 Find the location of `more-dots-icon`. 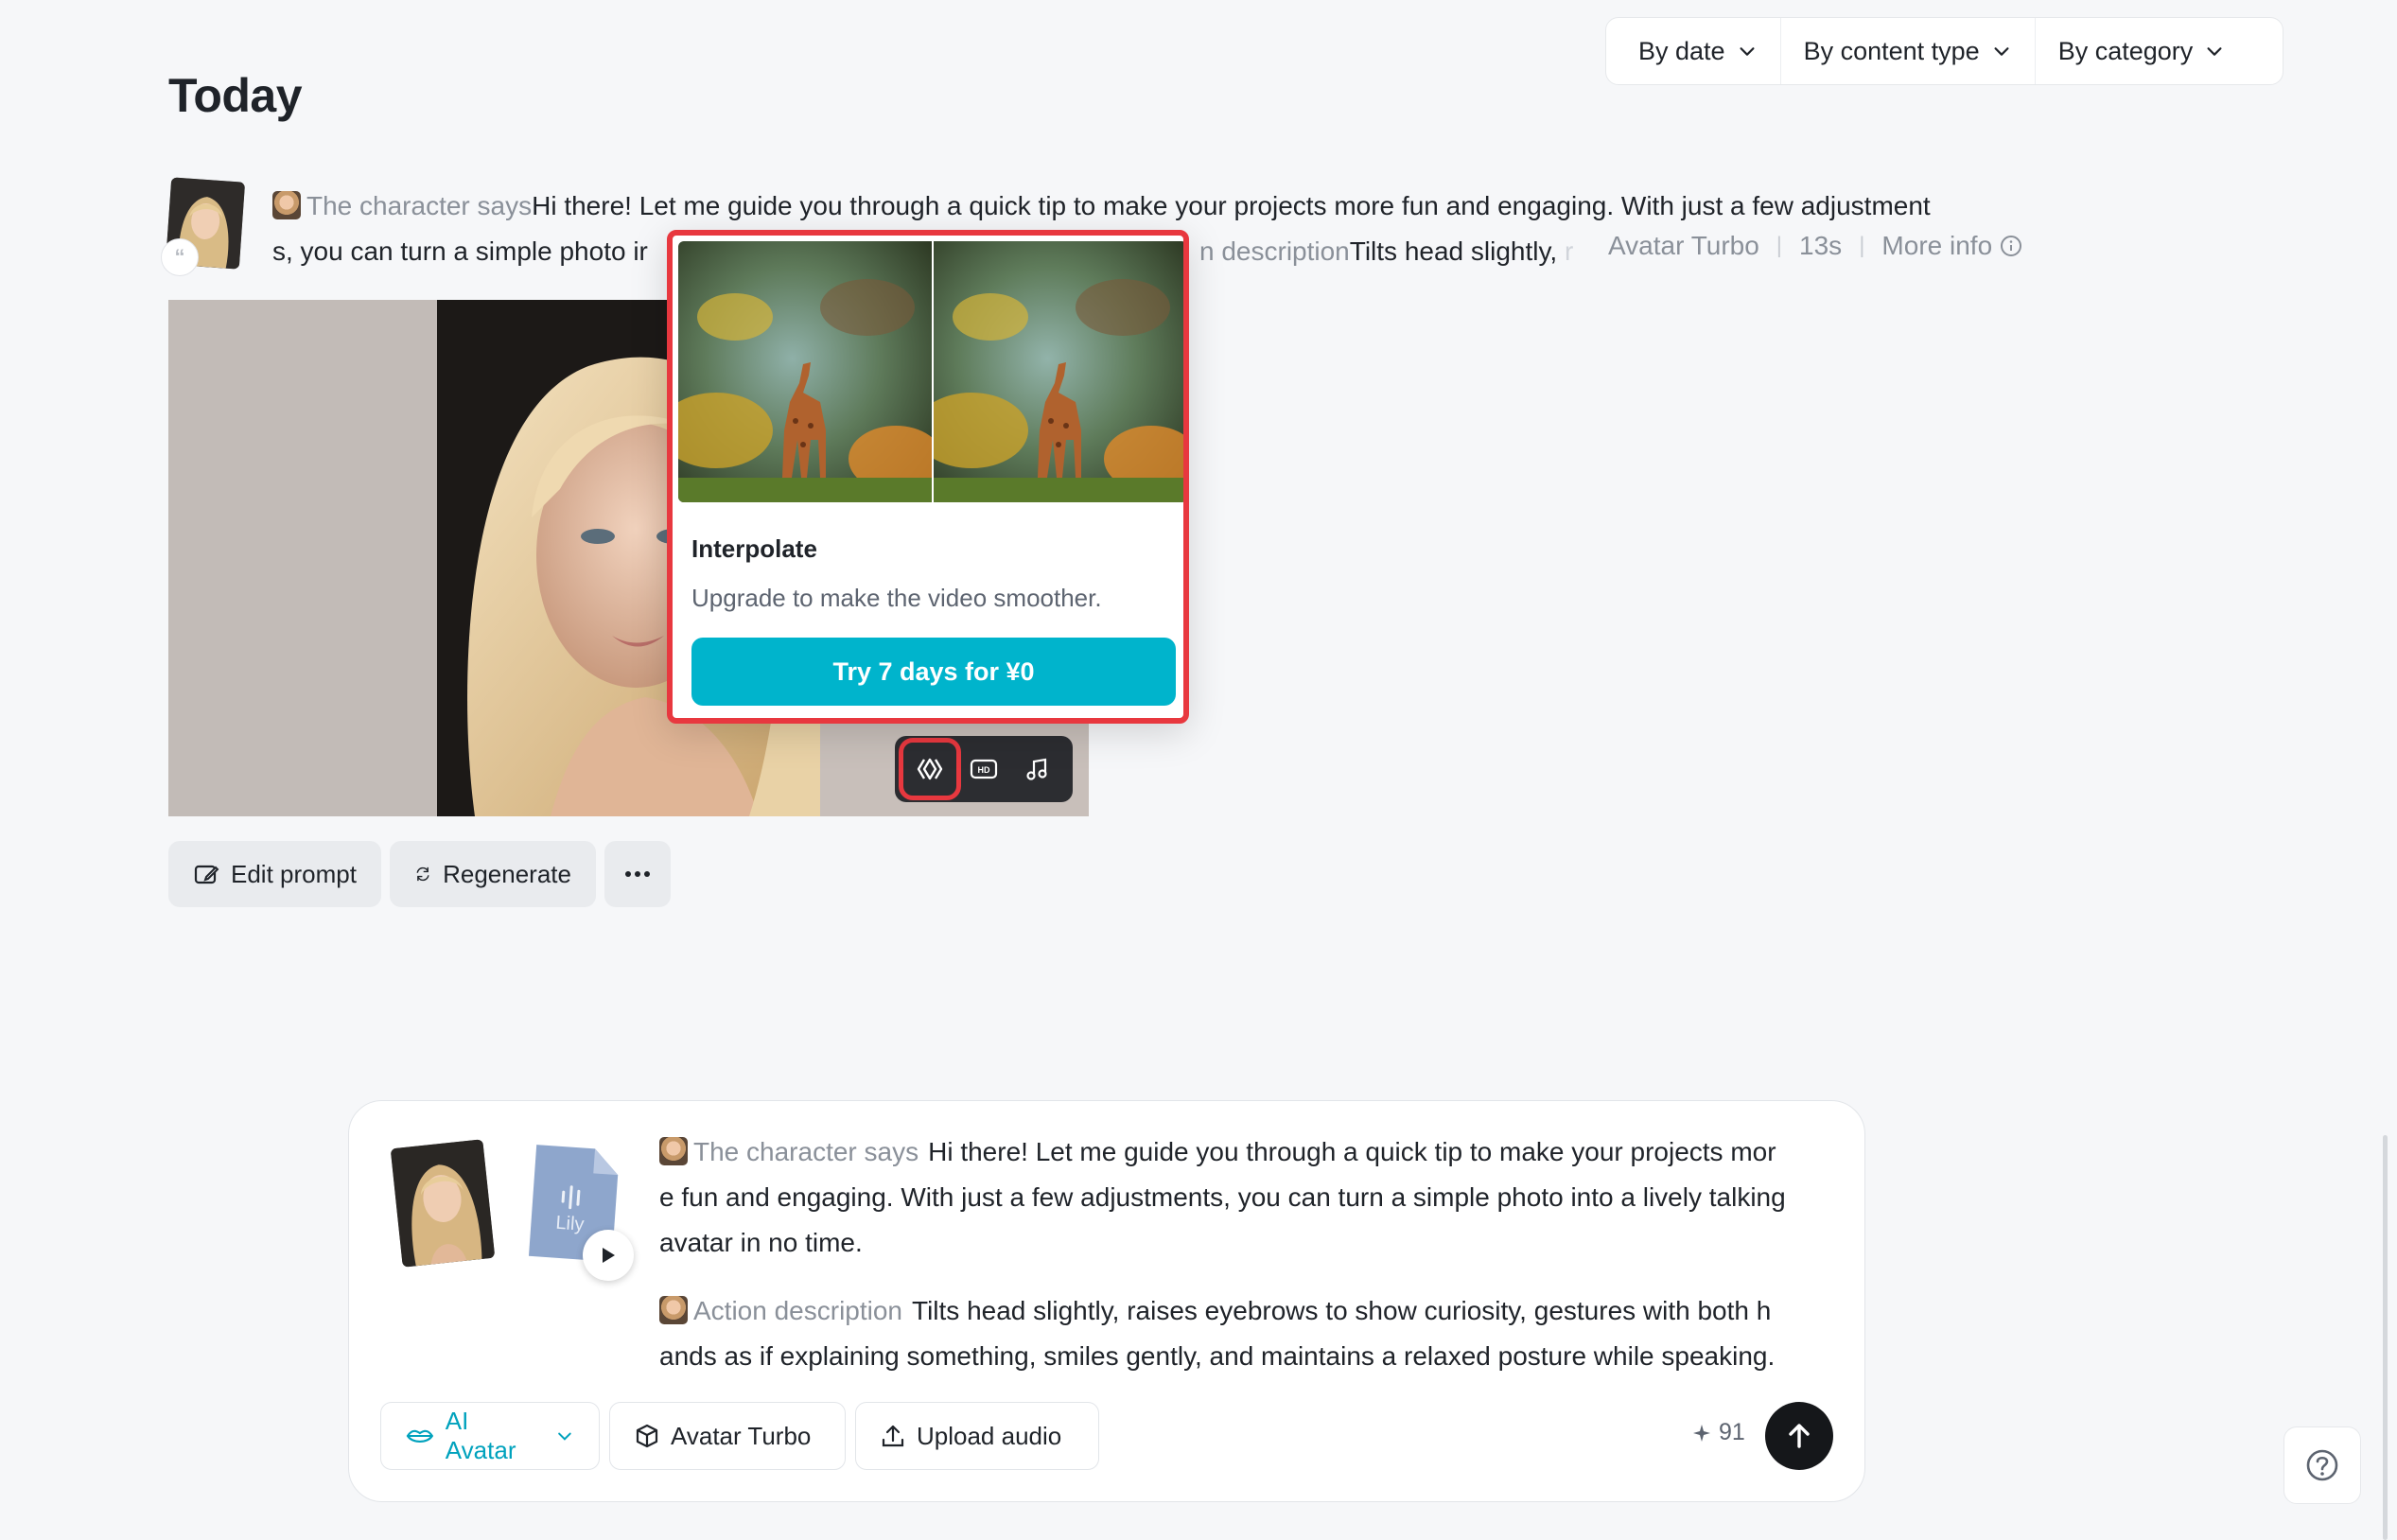

more-dots-icon is located at coordinates (637, 874).